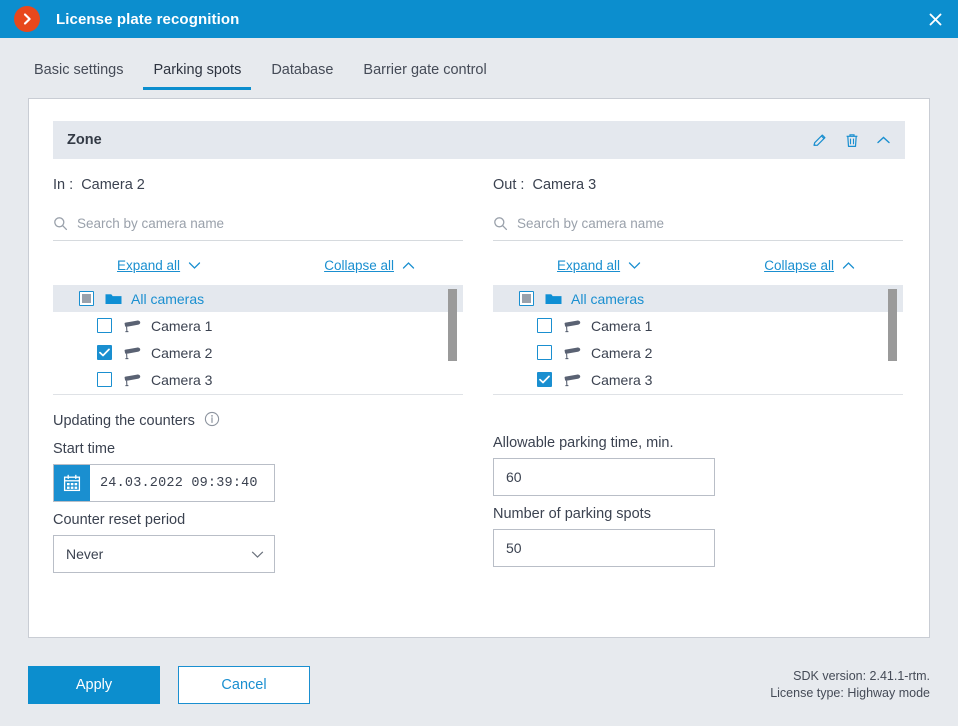 This screenshot has height=726, width=958. What do you see at coordinates (244, 685) in the screenshot?
I see `cancel-button: Cancel` at bounding box center [244, 685].